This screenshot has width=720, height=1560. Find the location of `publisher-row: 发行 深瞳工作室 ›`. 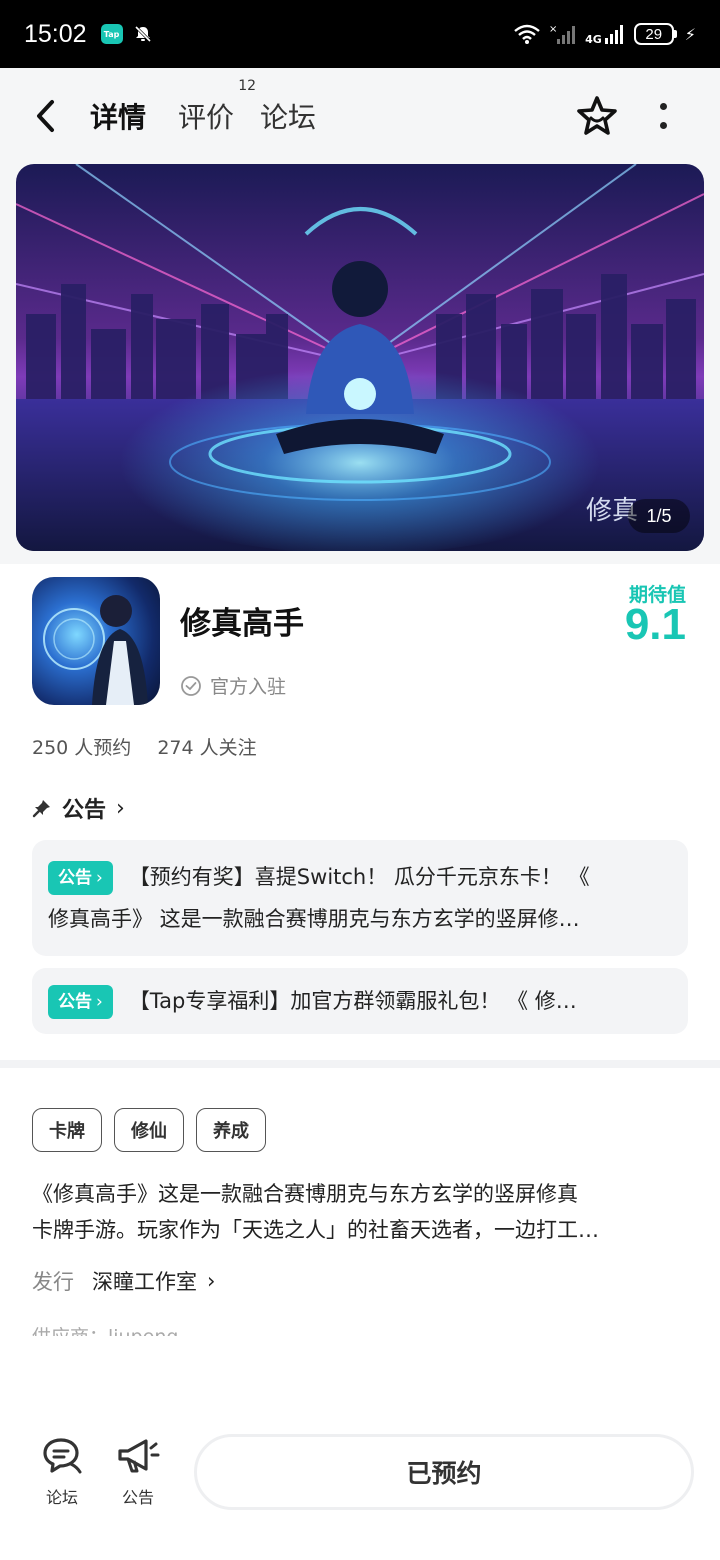

publisher-row: 发行 深瞳工作室 › is located at coordinates (123, 1281).